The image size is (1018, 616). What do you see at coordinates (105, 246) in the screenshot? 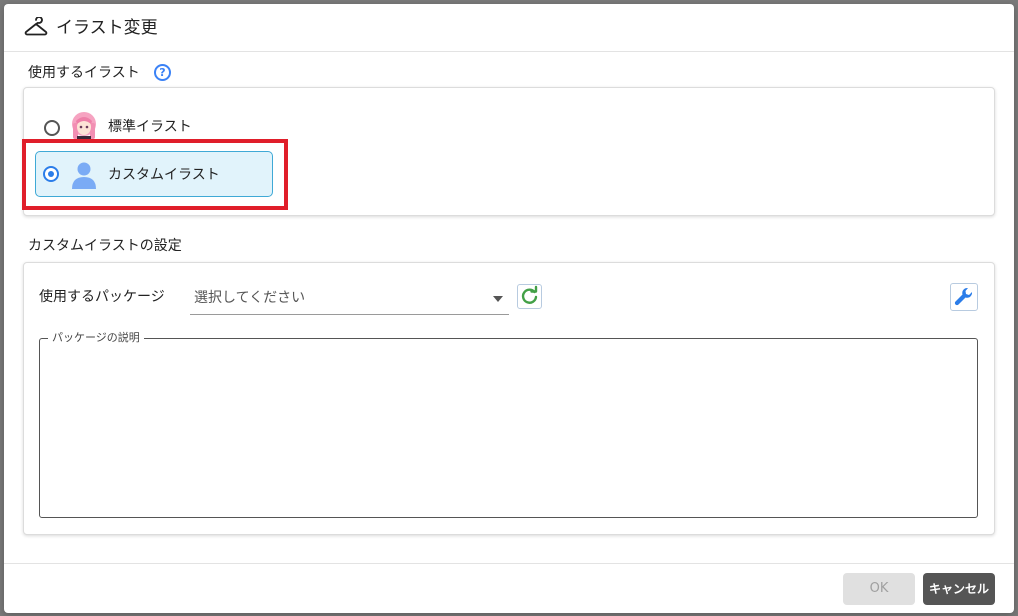
I see `custom-settings-label: カスタムイラストの設定` at bounding box center [105, 246].